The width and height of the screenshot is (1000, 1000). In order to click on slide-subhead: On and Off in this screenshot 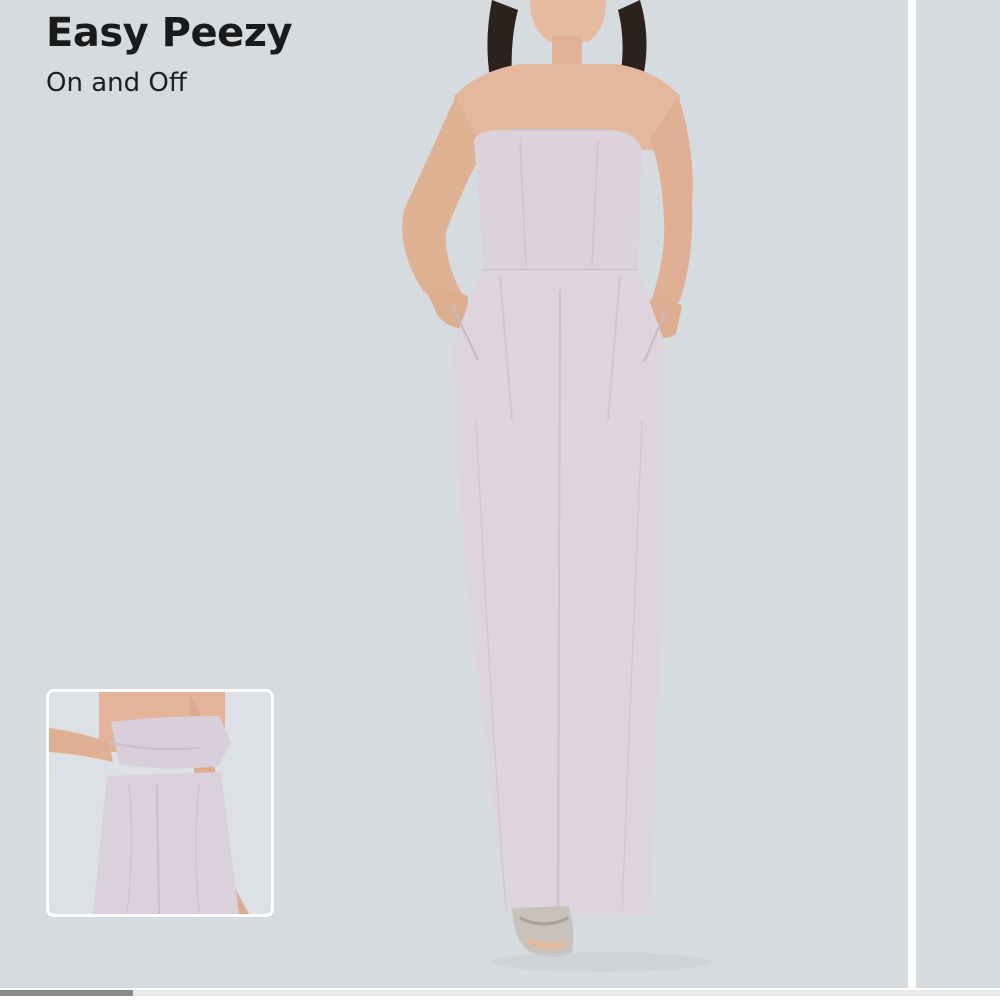, I will do `click(116, 83)`.